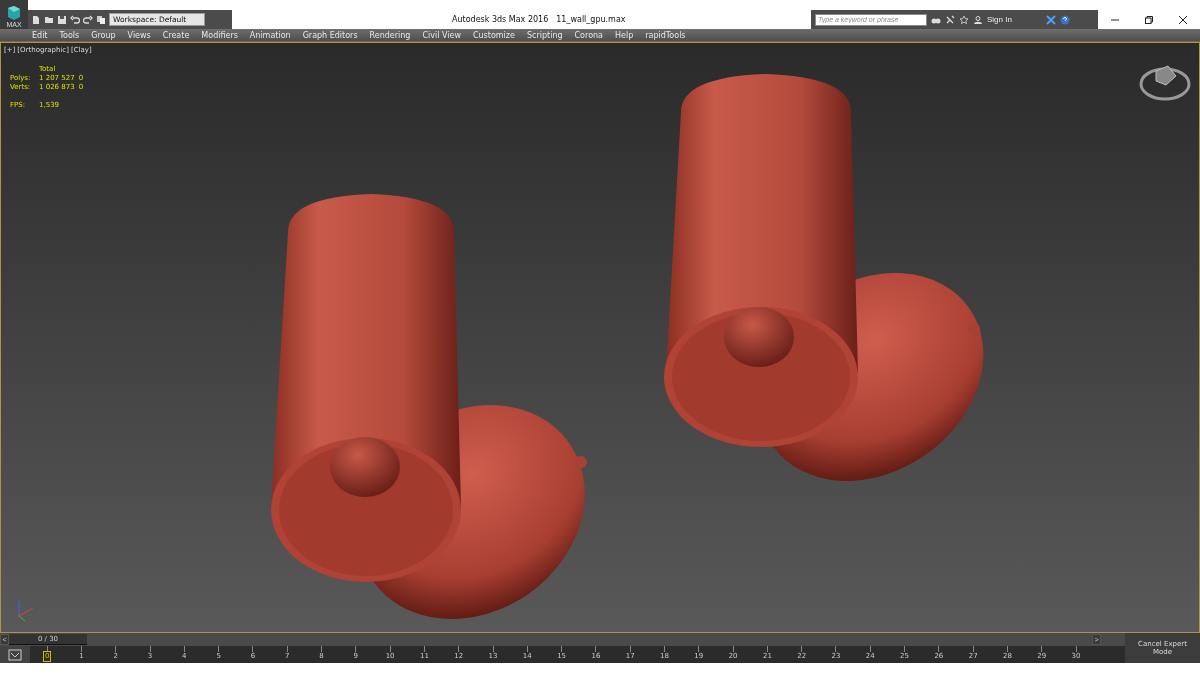 This screenshot has width=1200, height=675. I want to click on help-icon, so click(1064, 19).